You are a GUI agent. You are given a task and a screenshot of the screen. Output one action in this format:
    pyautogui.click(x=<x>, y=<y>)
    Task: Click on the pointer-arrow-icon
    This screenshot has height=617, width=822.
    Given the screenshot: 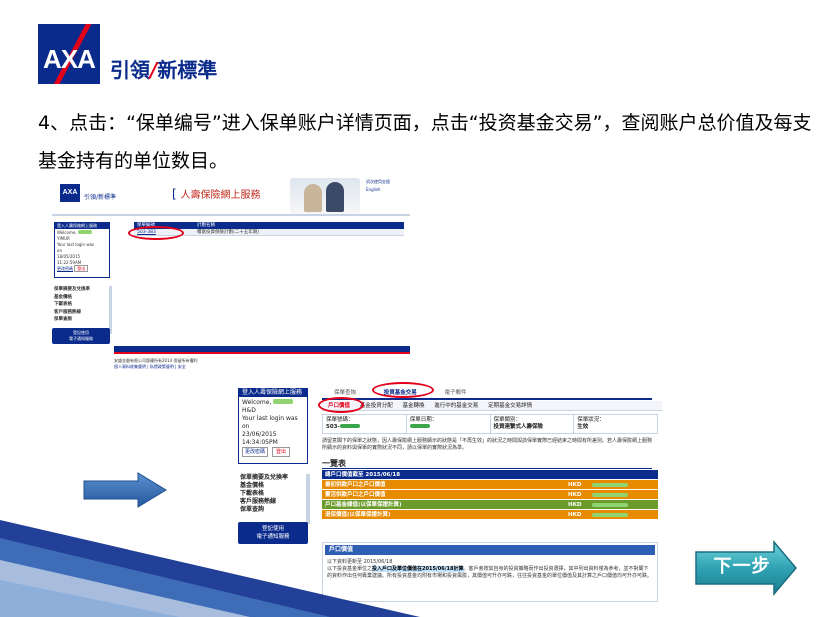 What is the action you would take?
    pyautogui.click(x=125, y=490)
    